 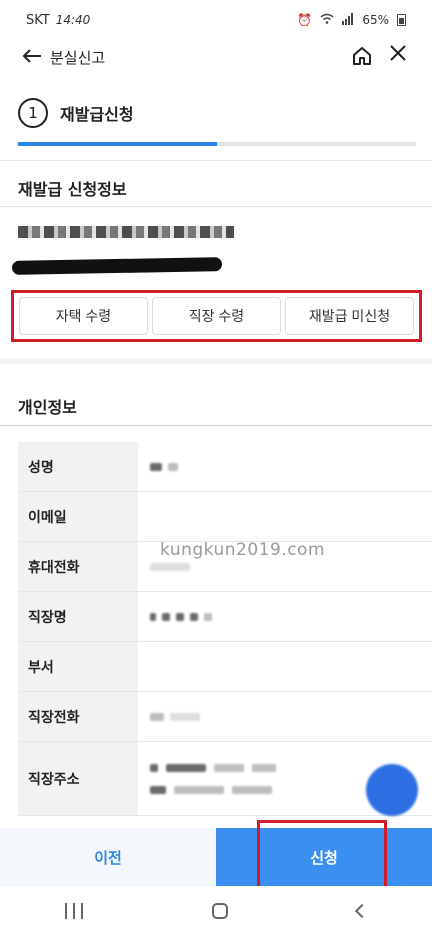 I want to click on home-nav-icon, so click(x=219, y=911).